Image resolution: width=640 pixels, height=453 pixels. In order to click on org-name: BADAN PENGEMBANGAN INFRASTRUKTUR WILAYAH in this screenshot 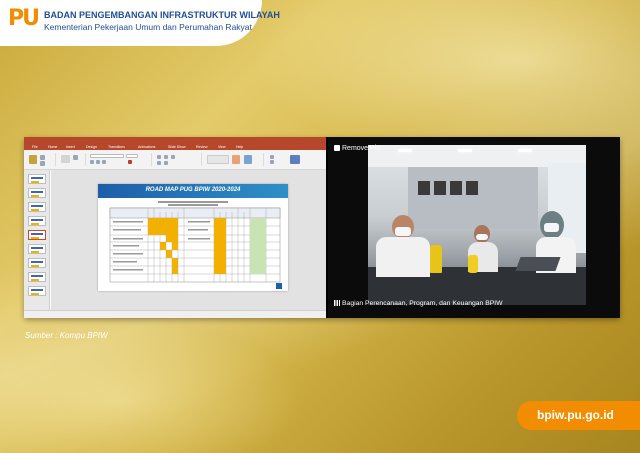, I will do `click(162, 15)`.